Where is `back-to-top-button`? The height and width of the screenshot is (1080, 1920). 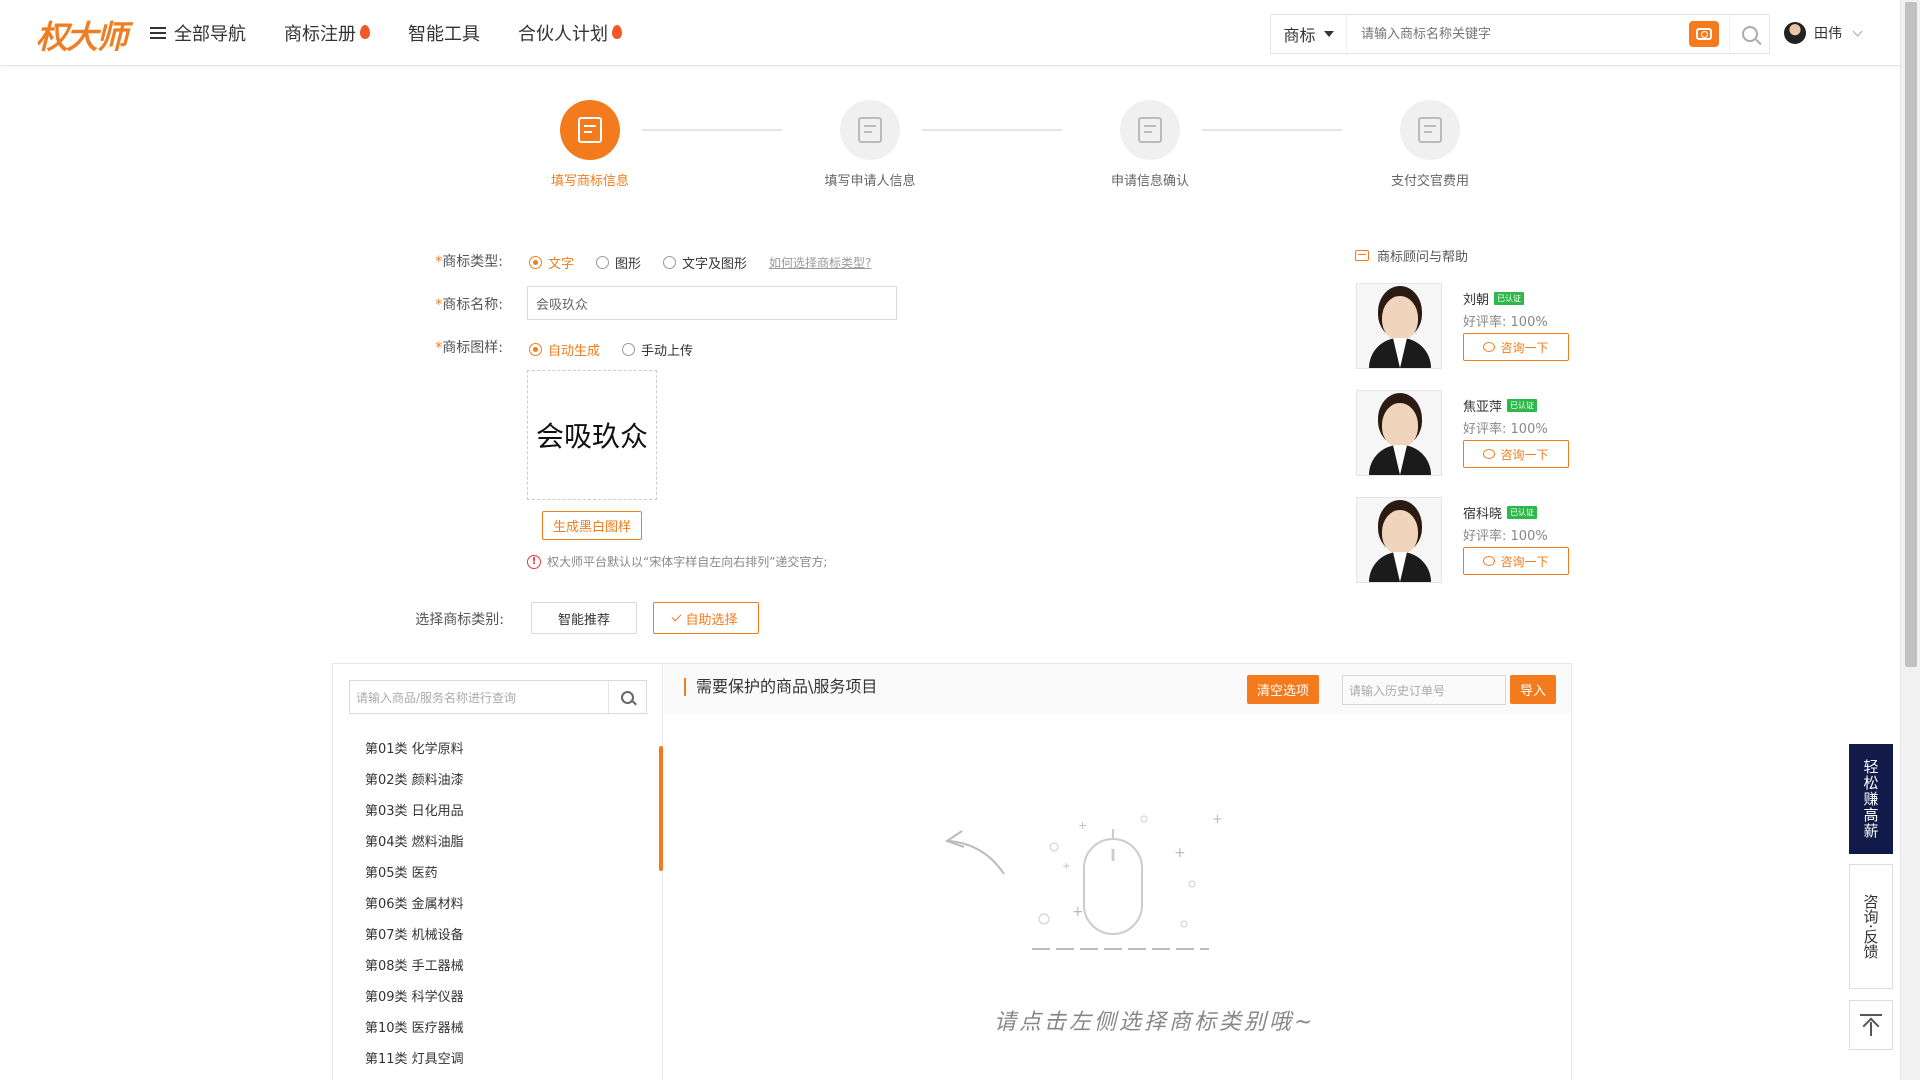
back-to-top-button is located at coordinates (1871, 1025).